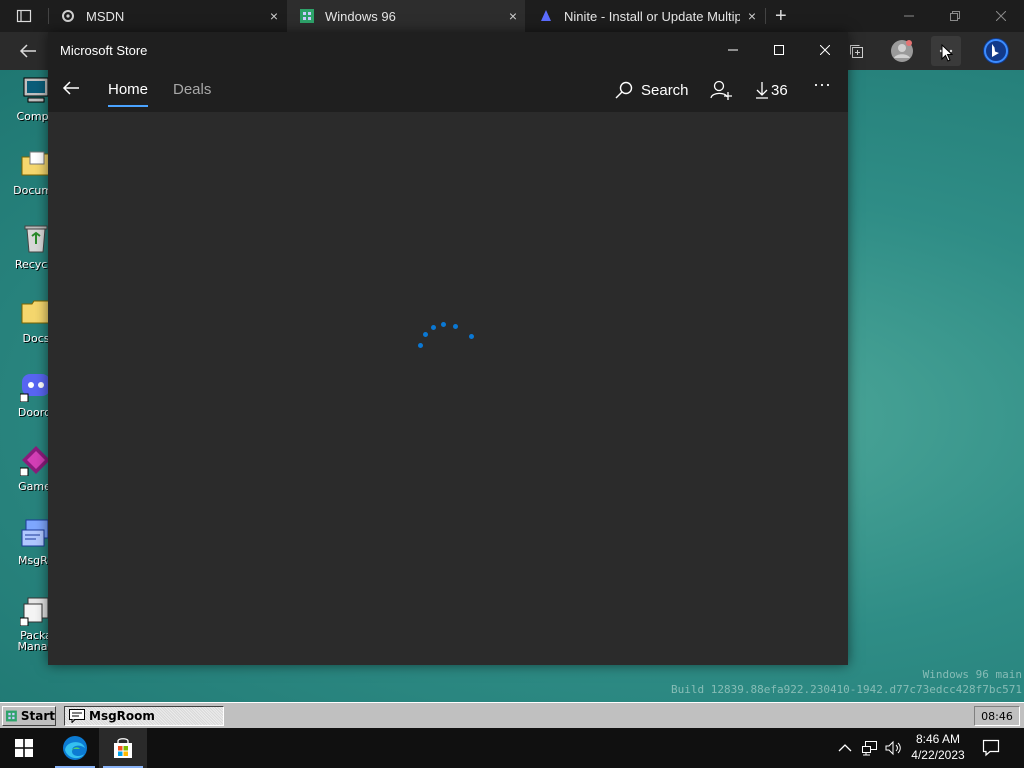 This screenshot has width=1024, height=768. I want to click on new-tab-button: +, so click(783, 16).